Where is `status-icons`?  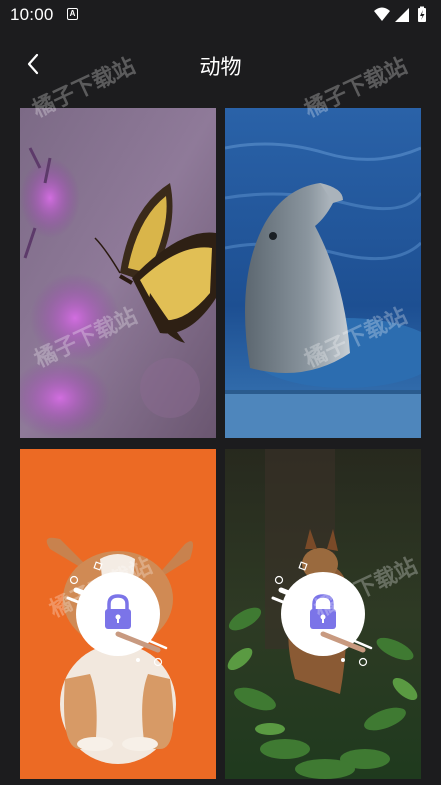 status-icons is located at coordinates (403, 15).